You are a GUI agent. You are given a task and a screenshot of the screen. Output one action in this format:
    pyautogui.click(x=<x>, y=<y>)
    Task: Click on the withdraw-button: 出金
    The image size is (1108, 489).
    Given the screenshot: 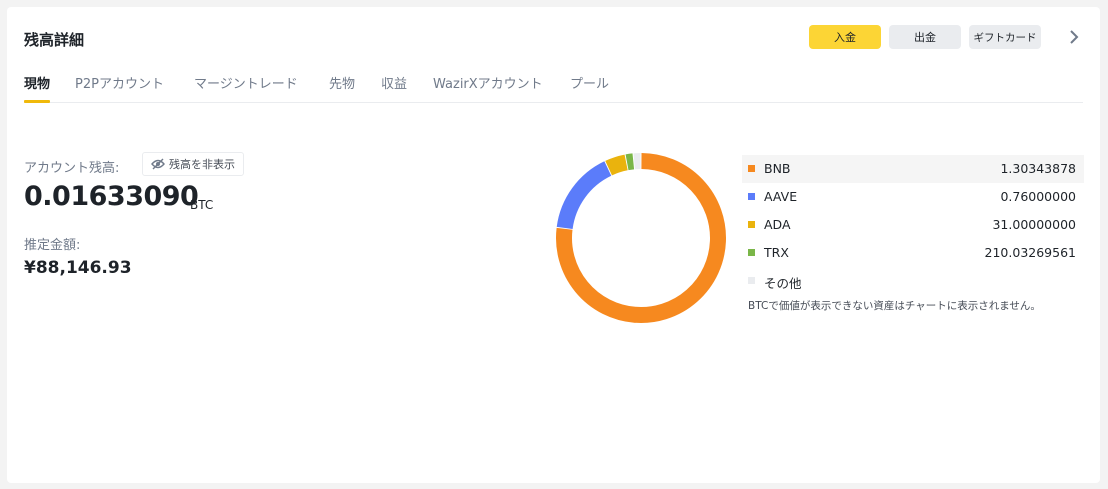 What is the action you would take?
    pyautogui.click(x=925, y=37)
    